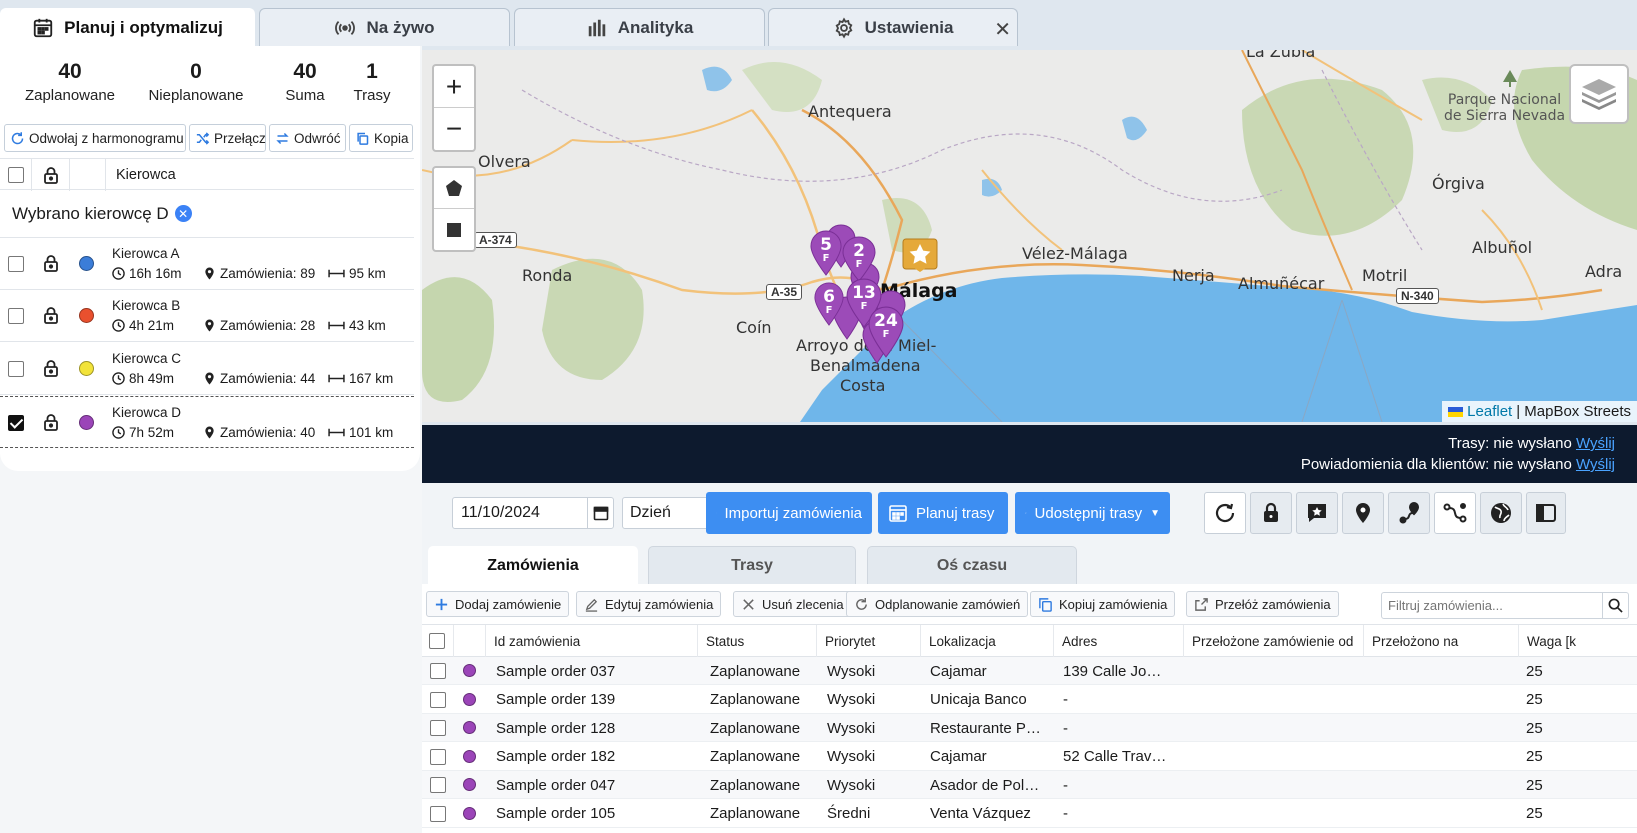  I want to click on order-pin-label: 6F, so click(829, 302).